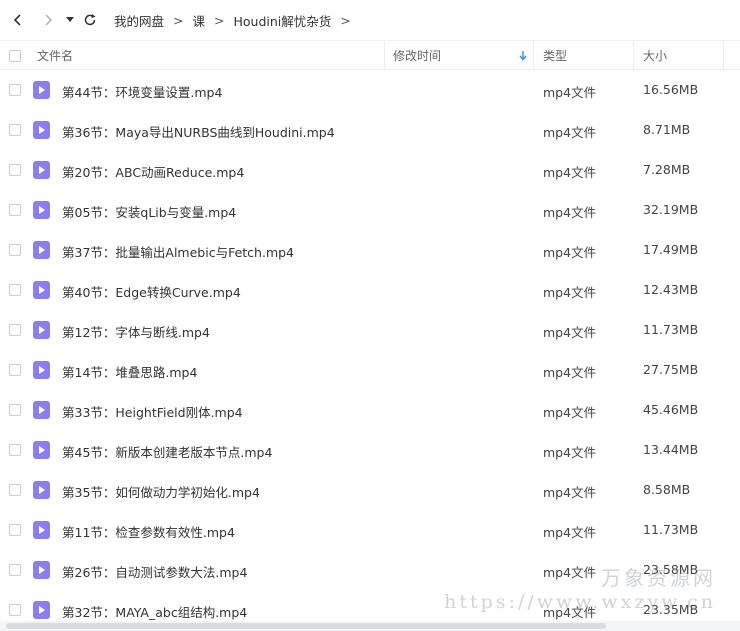 This screenshot has width=740, height=631. Describe the element at coordinates (417, 56) in the screenshot. I see `column-modified-label: 修改时间` at that location.